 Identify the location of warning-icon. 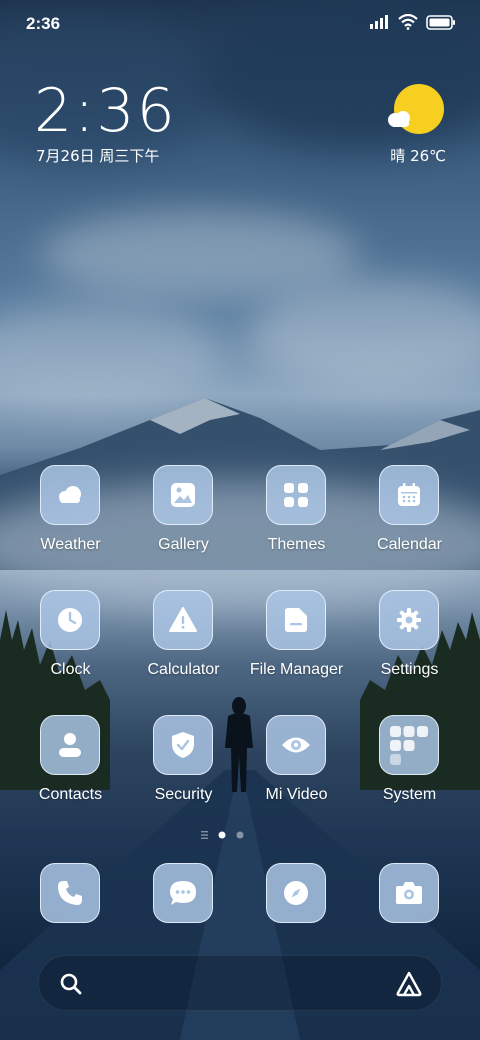
(183, 619).